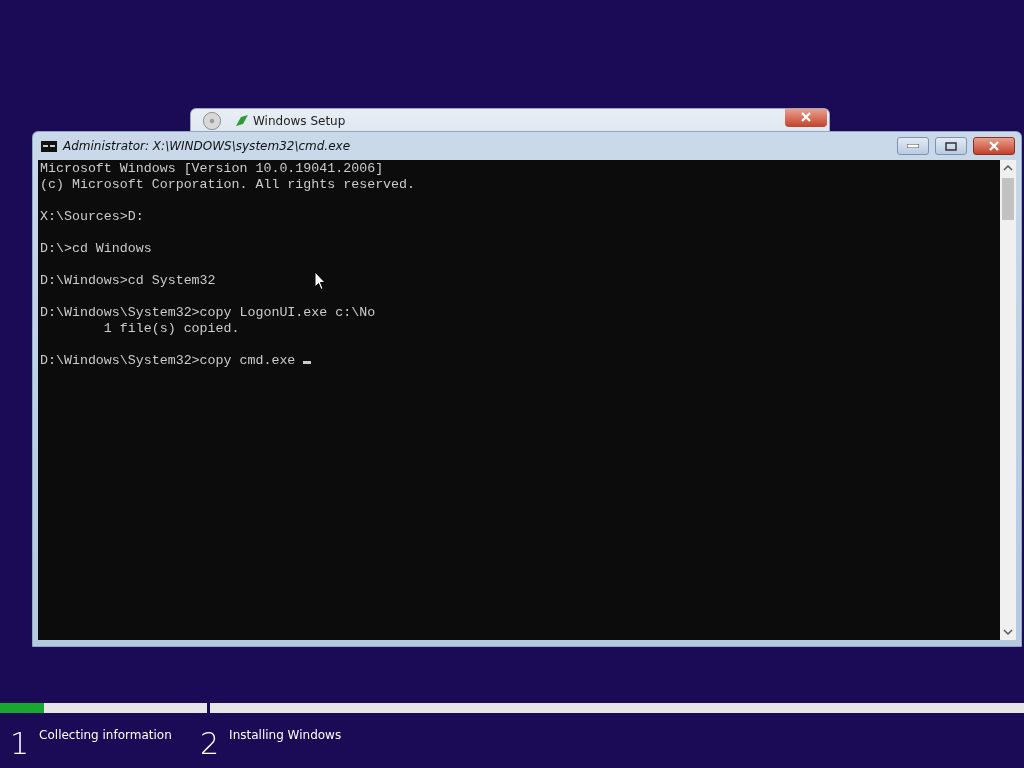 Image resolution: width=1024 pixels, height=768 pixels. Describe the element at coordinates (307, 362) in the screenshot. I see `text-cursor` at that location.